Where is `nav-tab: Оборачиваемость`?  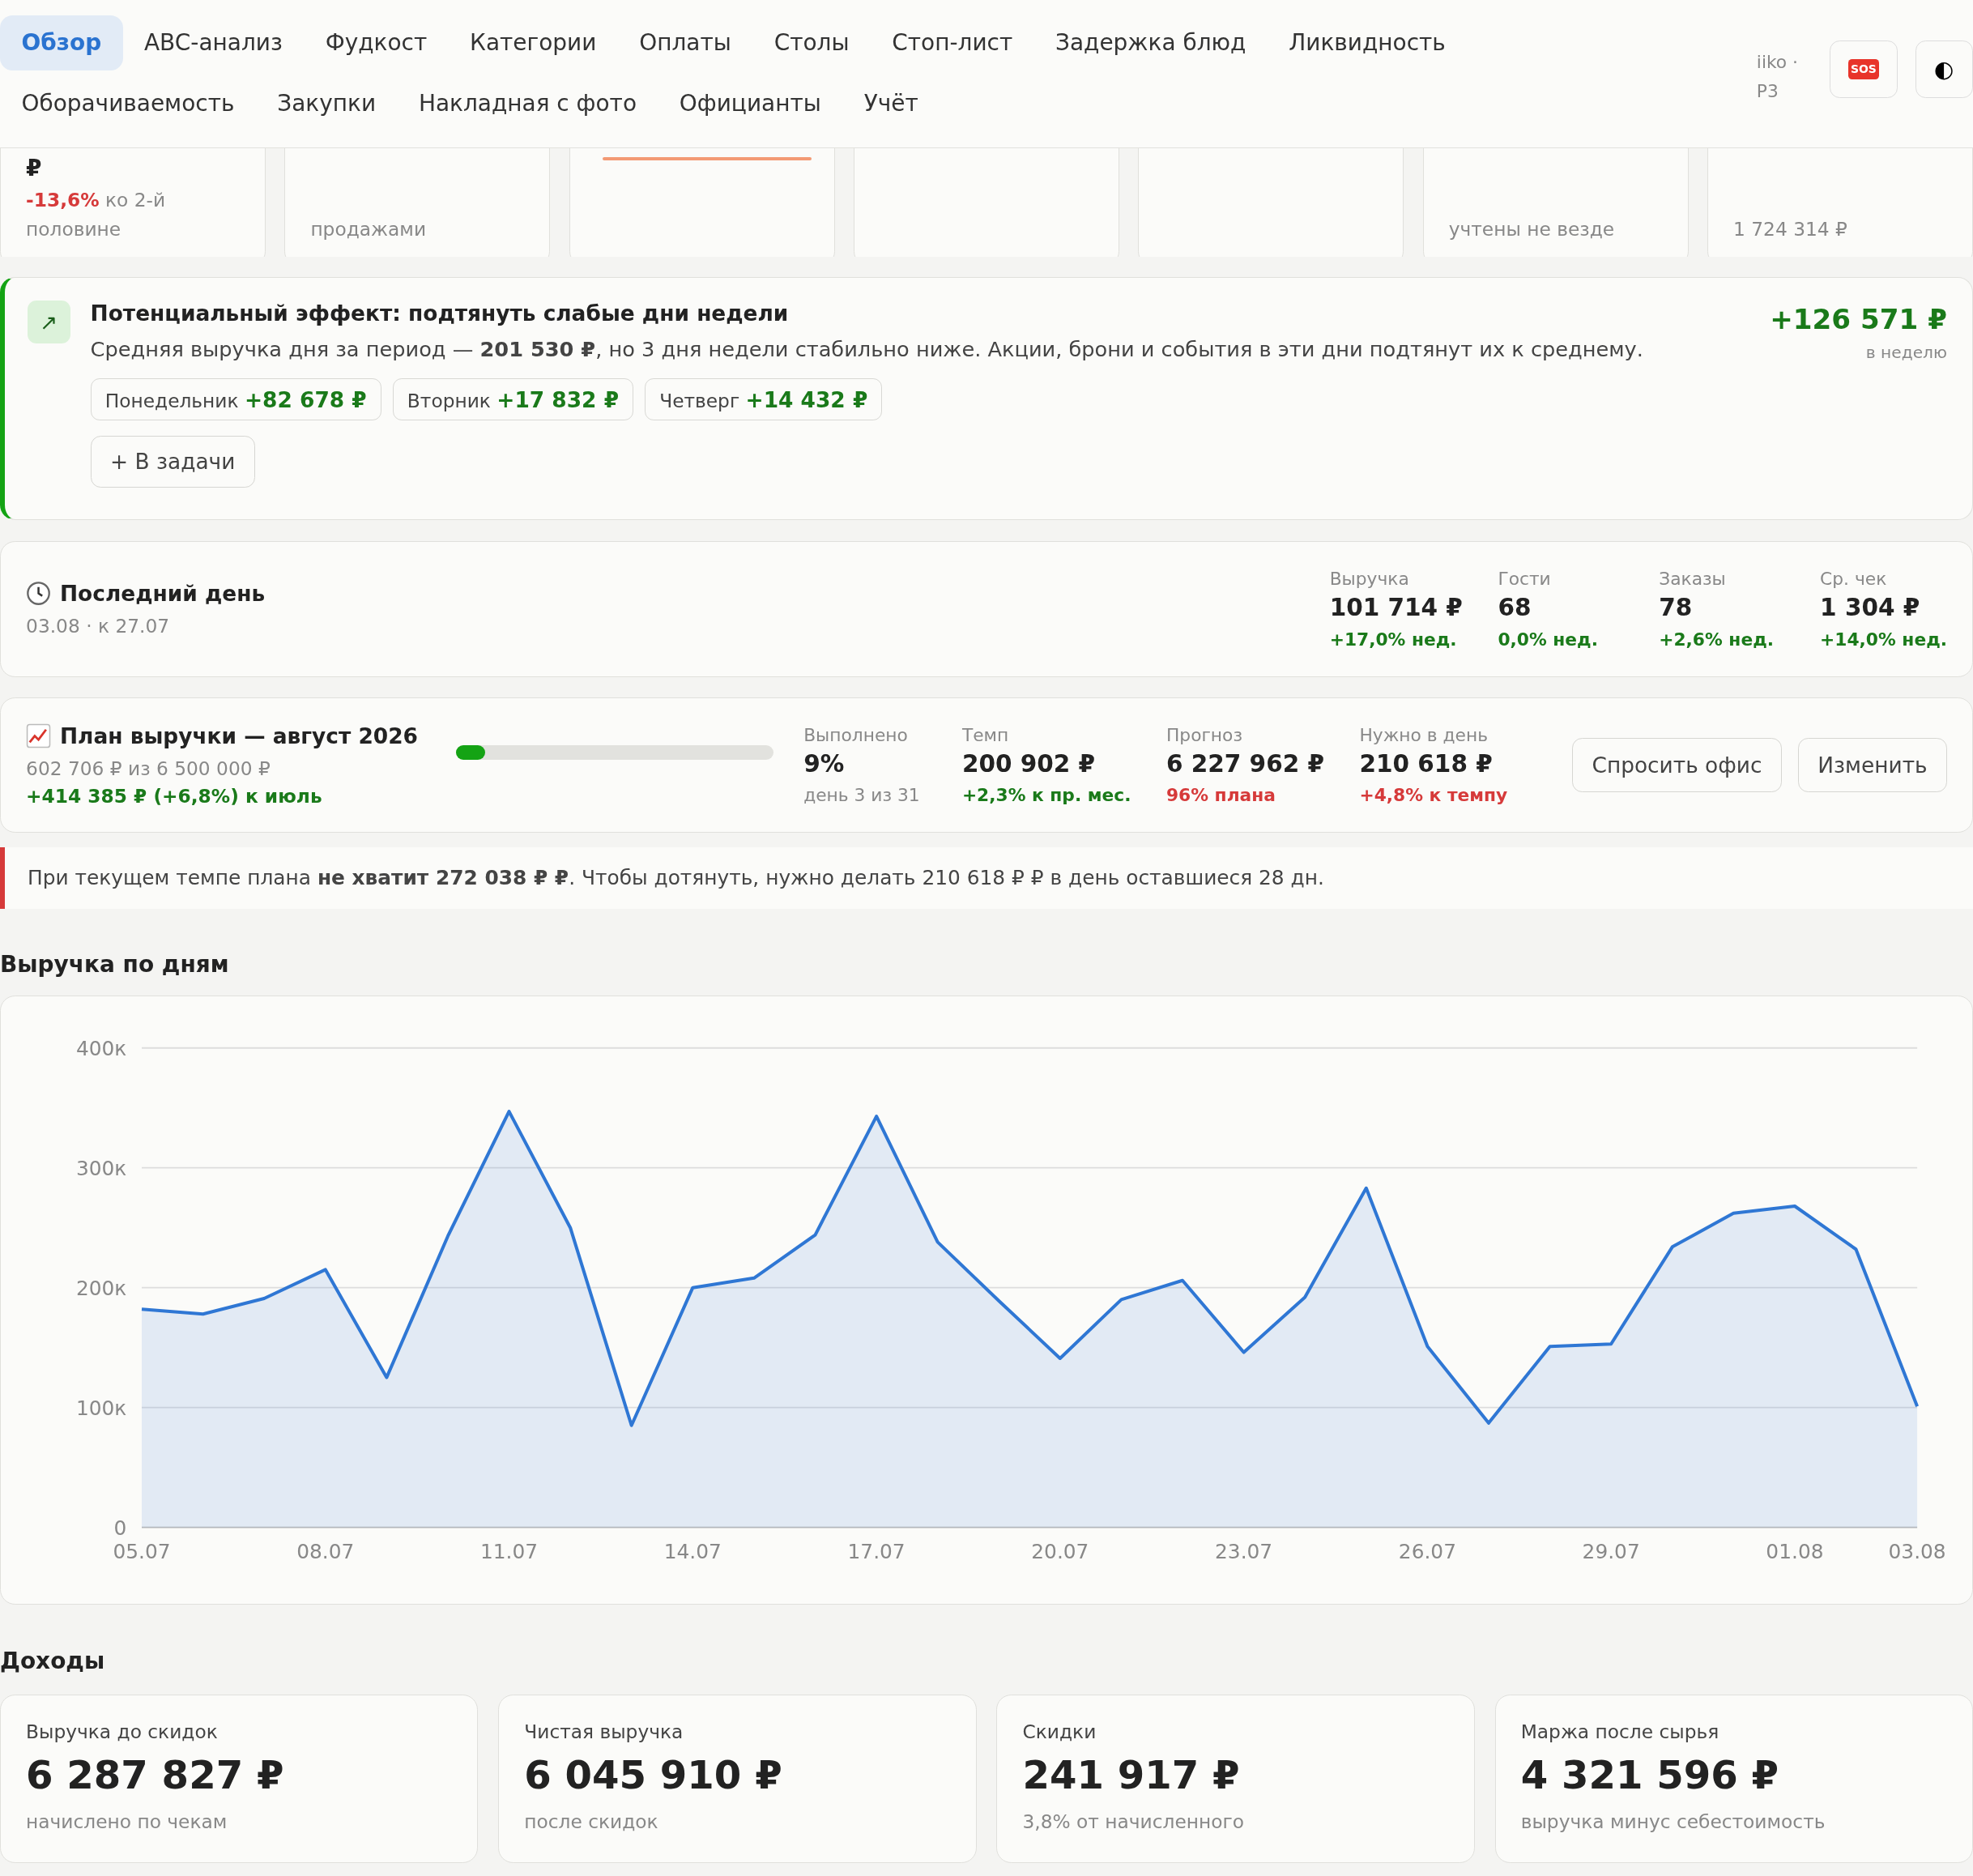 nav-tab: Оборачиваемость is located at coordinates (128, 103).